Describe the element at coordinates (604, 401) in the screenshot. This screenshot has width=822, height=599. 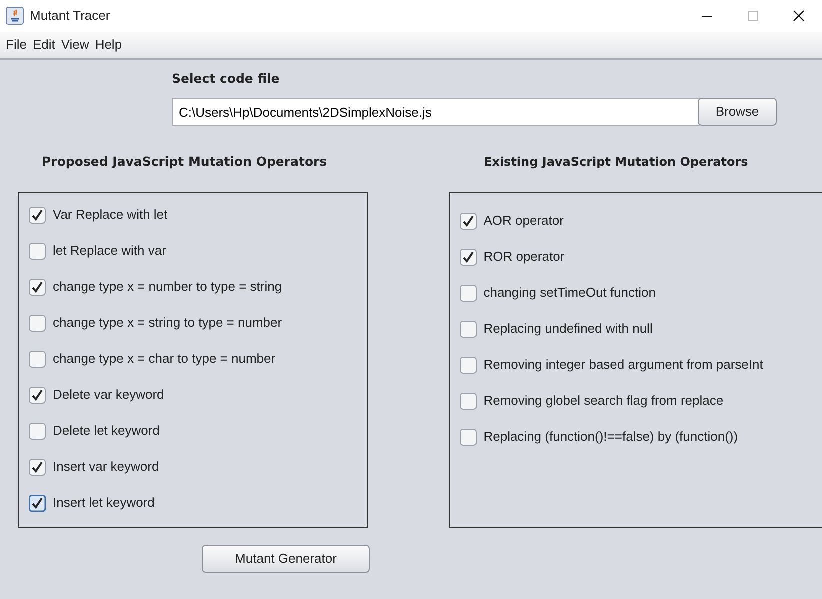
I see `checkbox-label: Removing globel search flag from replace` at that location.